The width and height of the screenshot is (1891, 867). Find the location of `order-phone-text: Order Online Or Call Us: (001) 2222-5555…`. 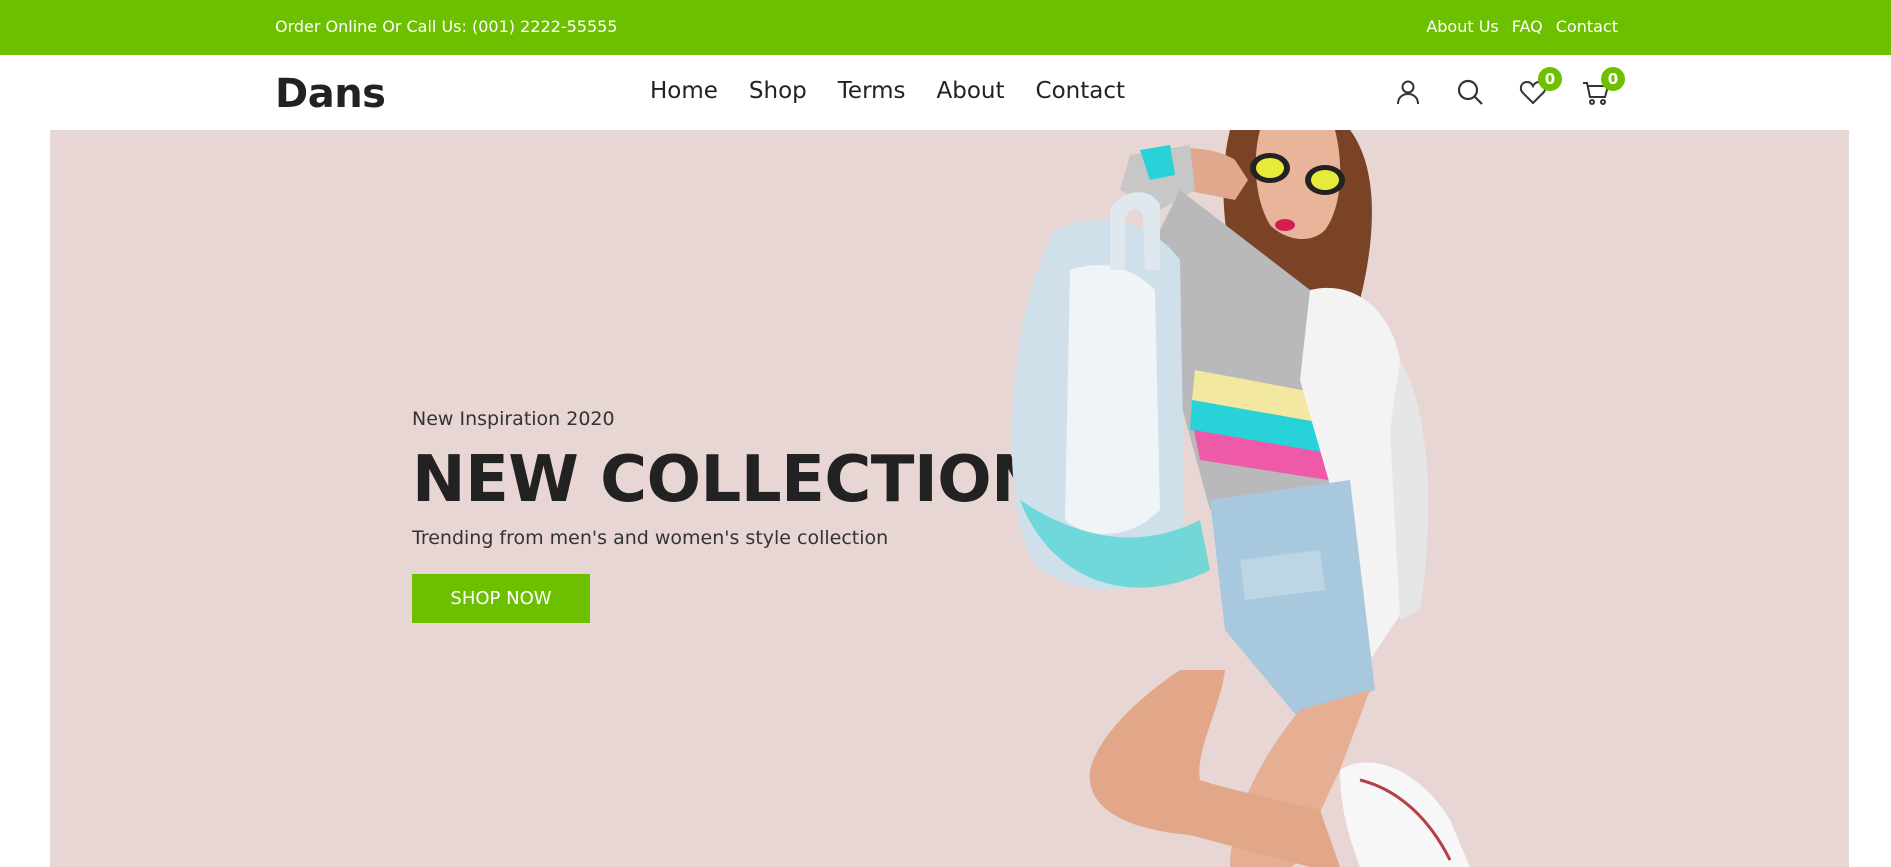

order-phone-text: Order Online Or Call Us: (001) 2222-5555… is located at coordinates (446, 26).